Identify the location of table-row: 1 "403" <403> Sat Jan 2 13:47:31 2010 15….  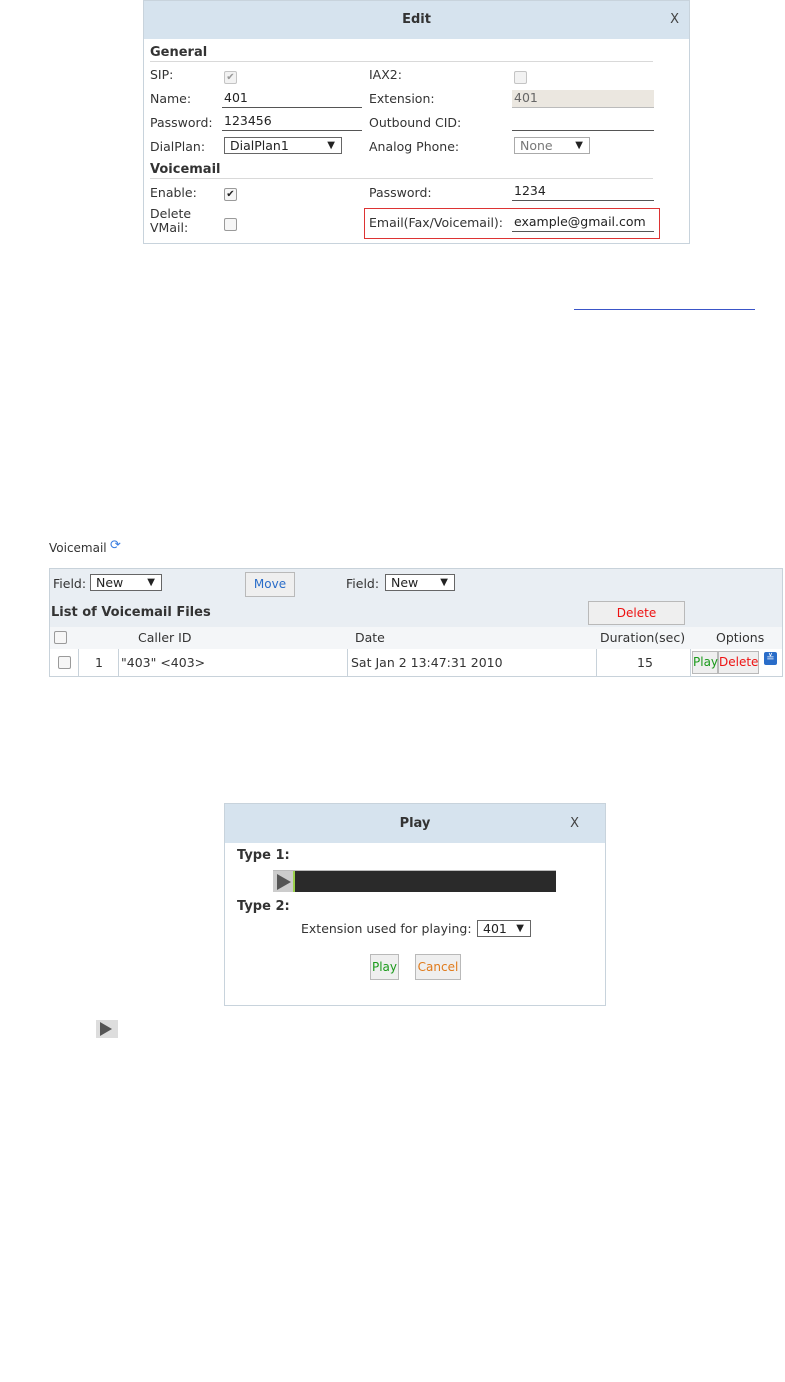
(416, 662).